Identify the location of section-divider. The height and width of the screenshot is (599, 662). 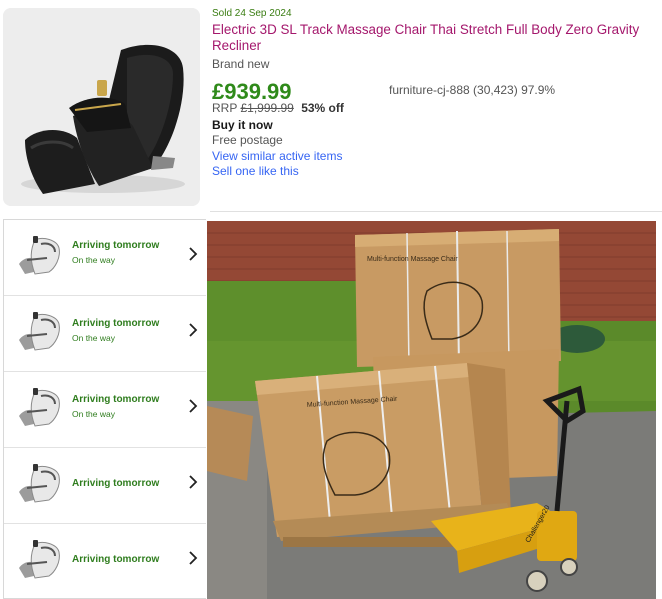
(436, 211).